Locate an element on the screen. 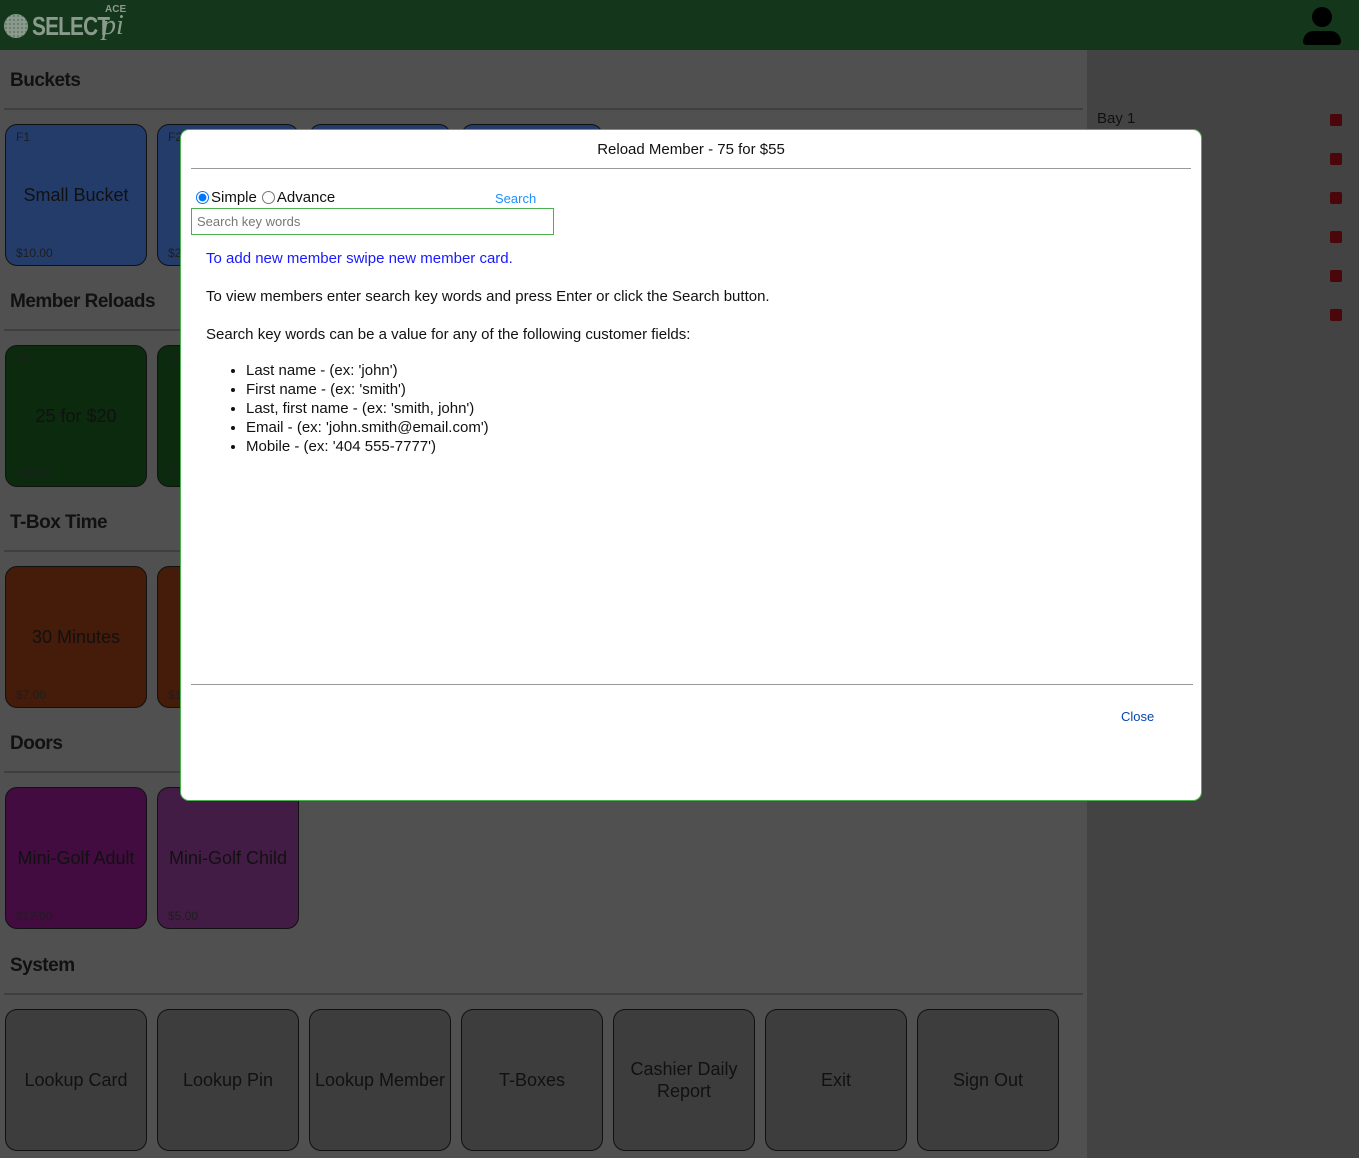 The width and height of the screenshot is (1359, 1158). section-title: T-Box Time is located at coordinates (59, 522).